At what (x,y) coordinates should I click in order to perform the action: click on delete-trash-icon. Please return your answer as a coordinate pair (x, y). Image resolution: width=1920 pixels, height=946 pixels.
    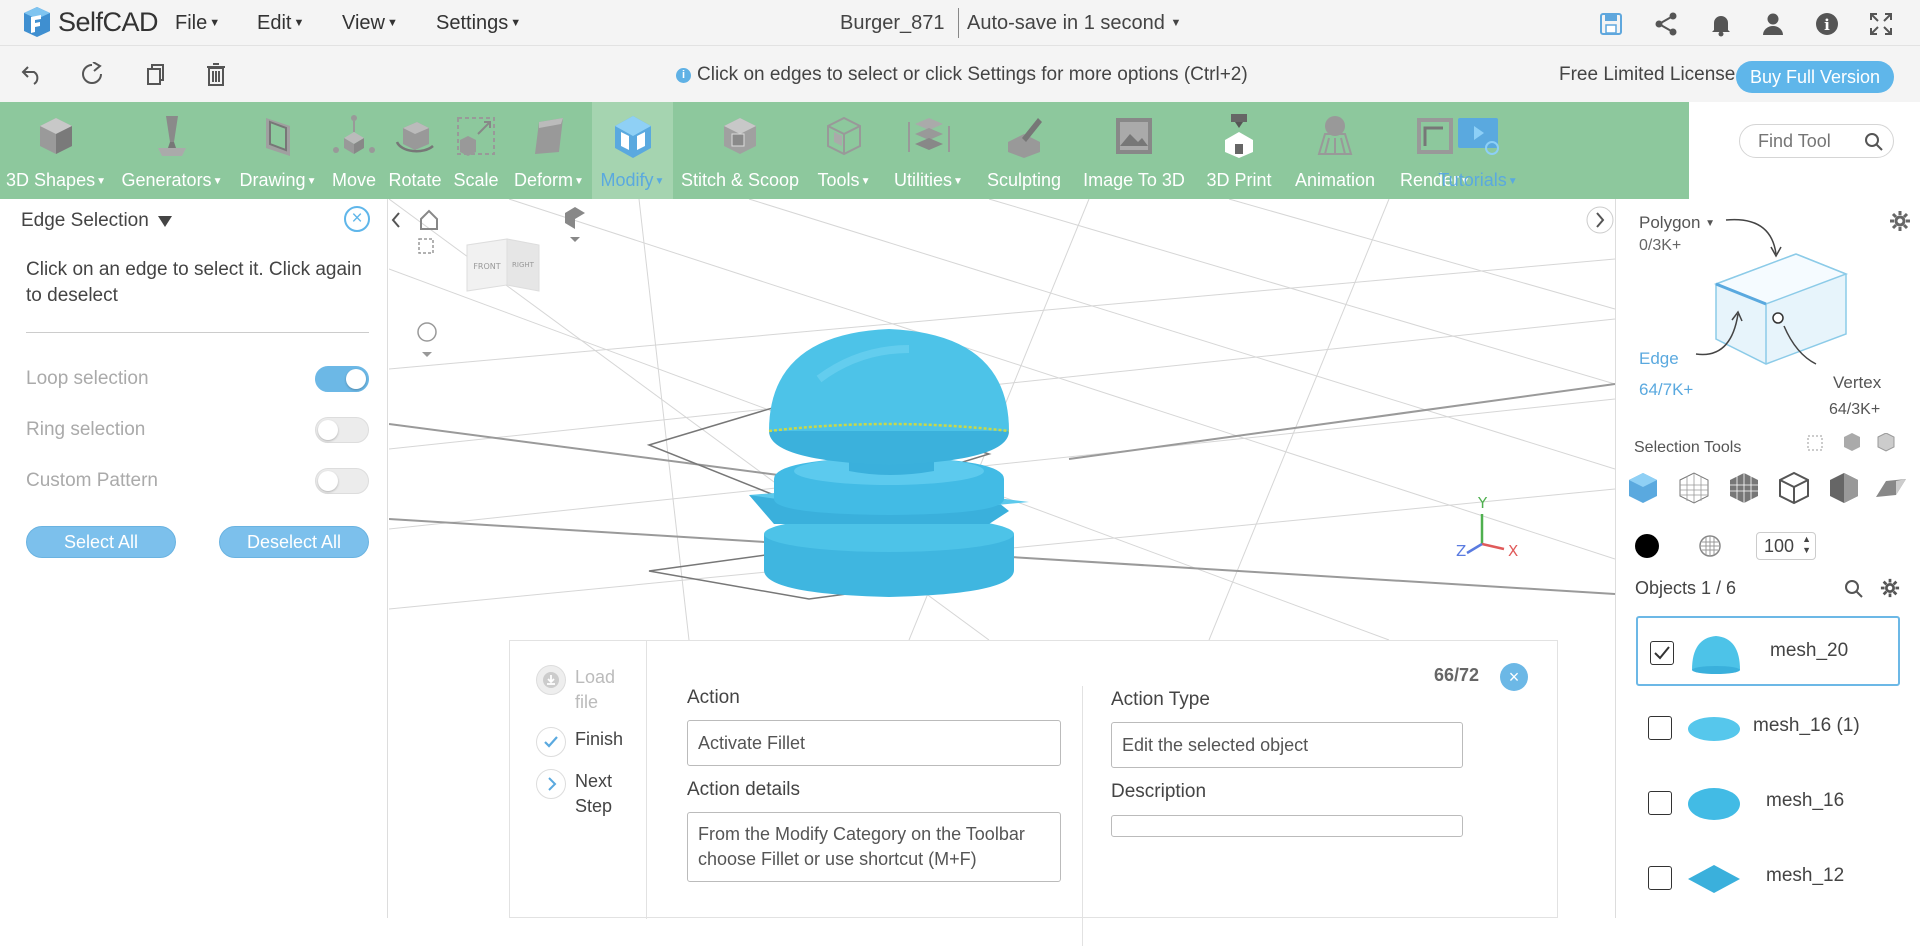
    Looking at the image, I should click on (216, 74).